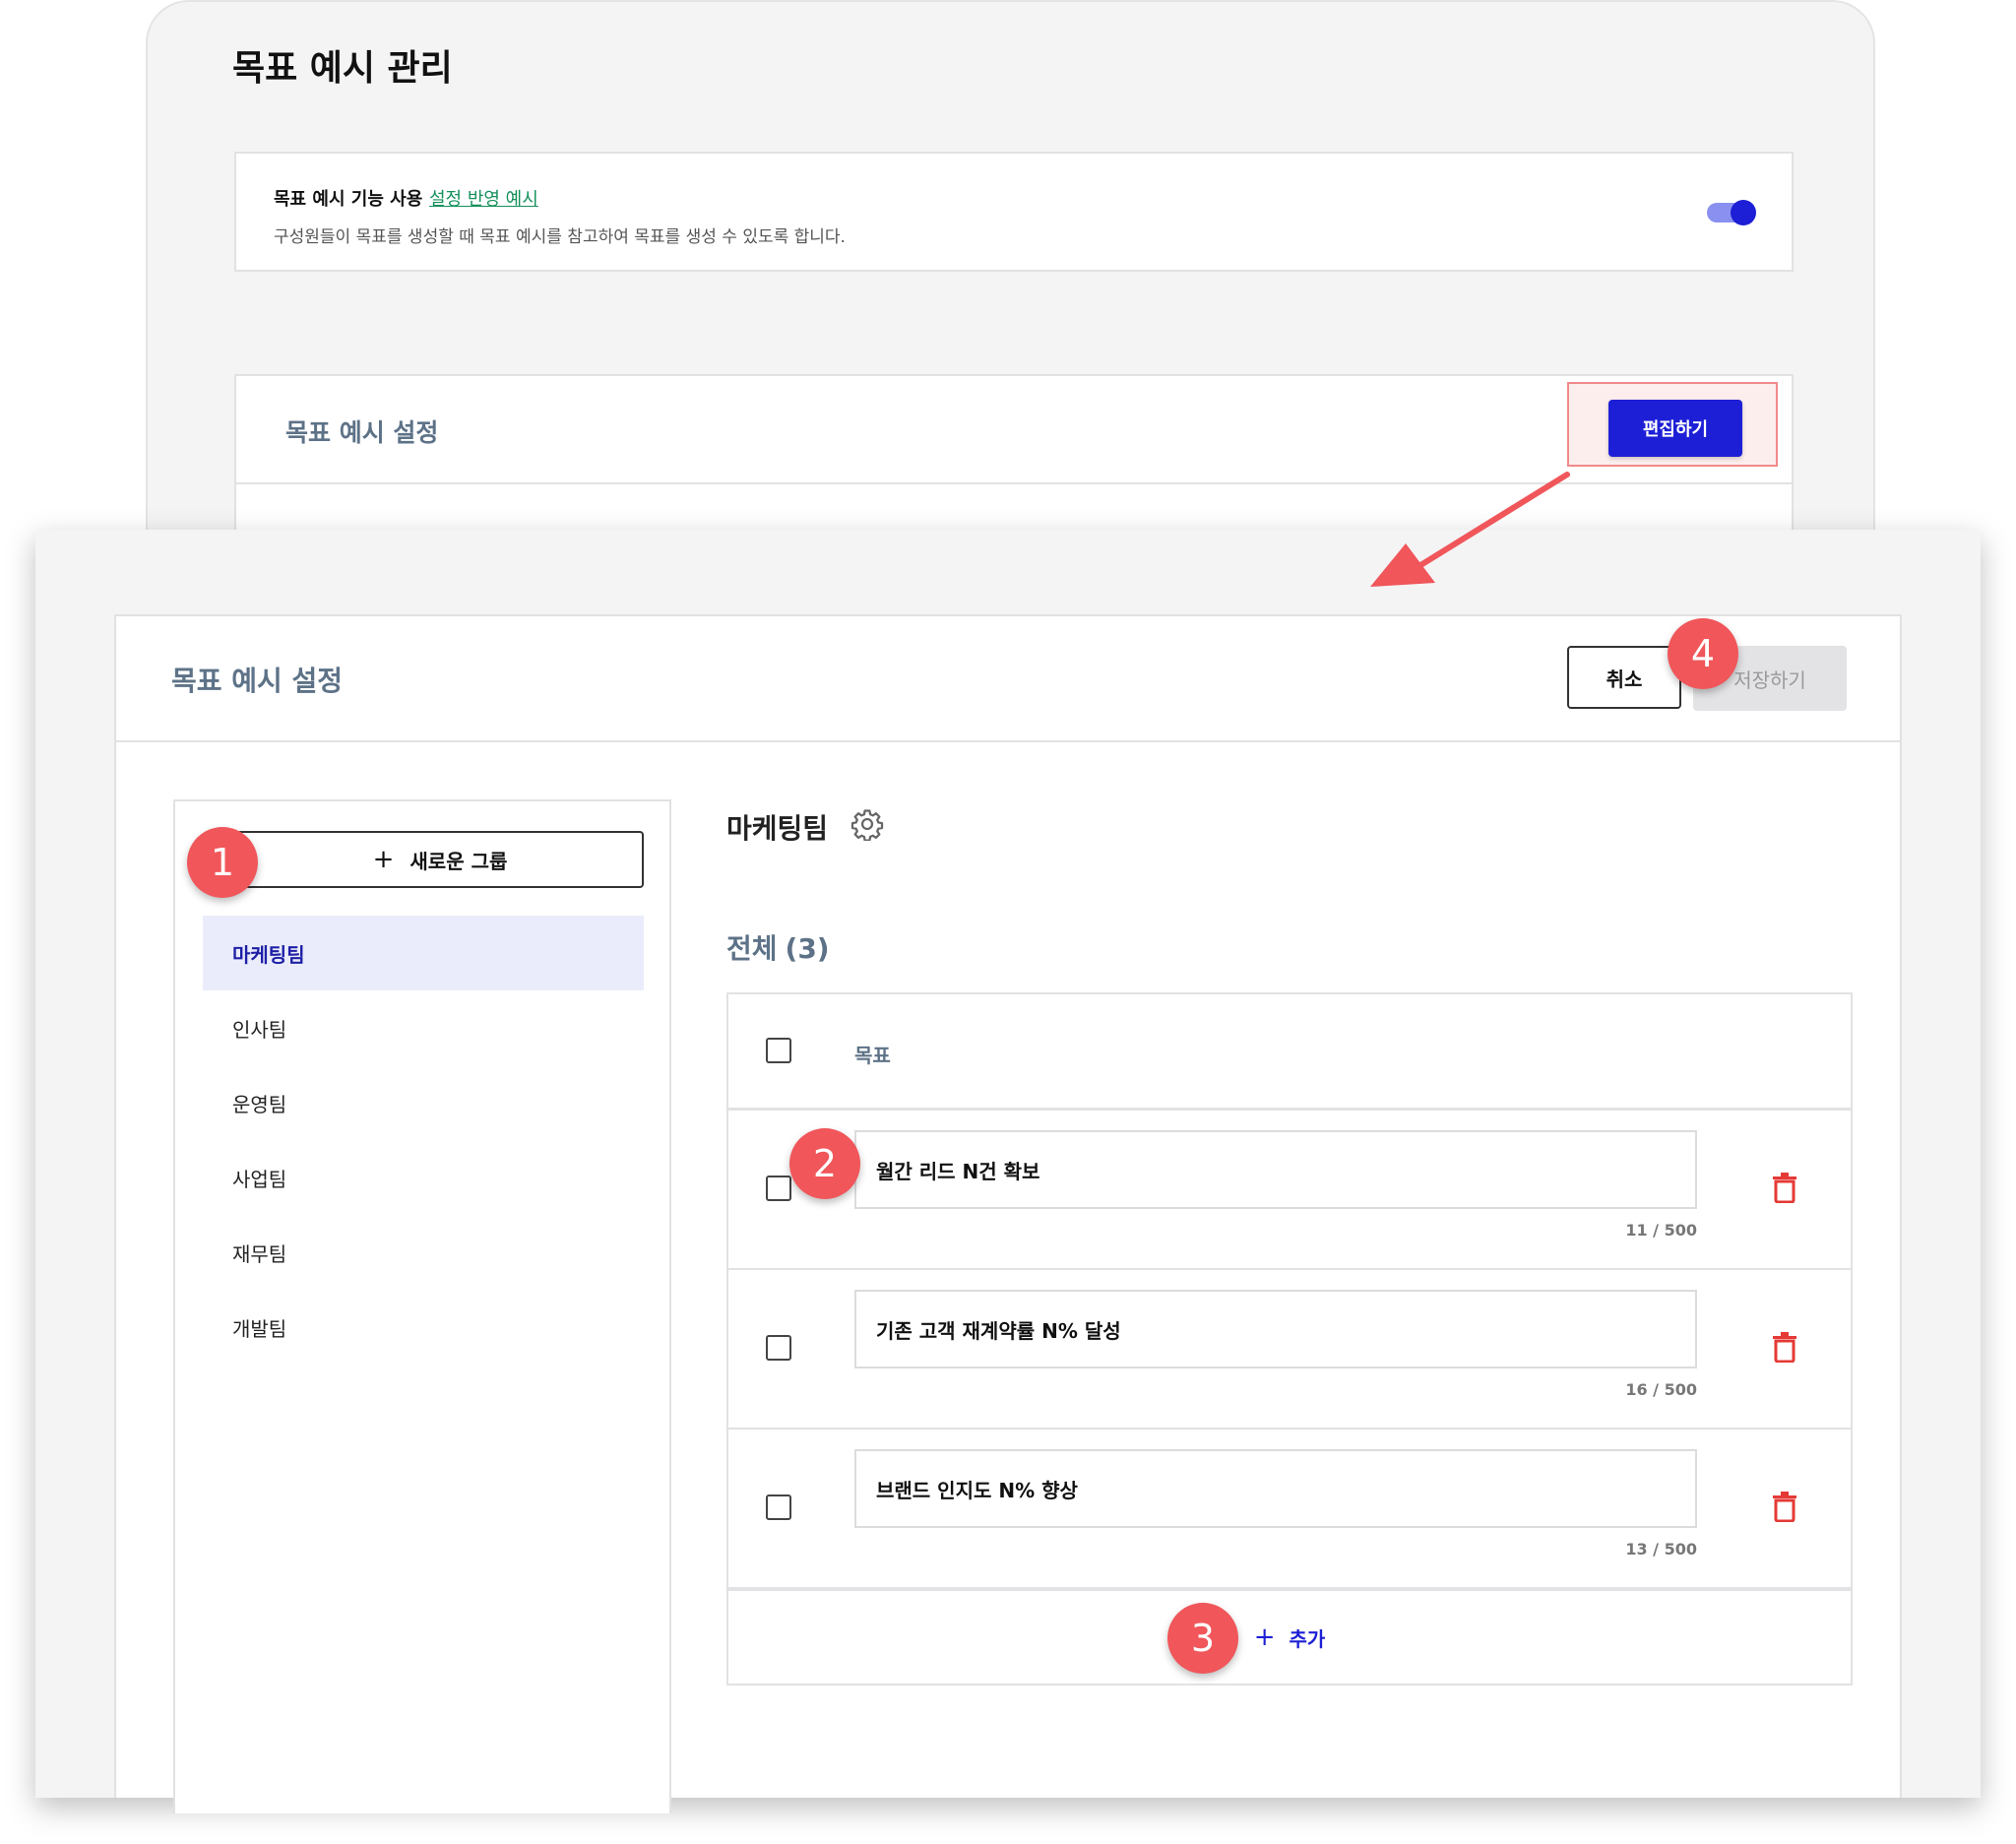 The height and width of the screenshot is (1844, 2016). I want to click on goal-input: 기존 고객 재계약률 N% 달성, so click(1275, 1329).